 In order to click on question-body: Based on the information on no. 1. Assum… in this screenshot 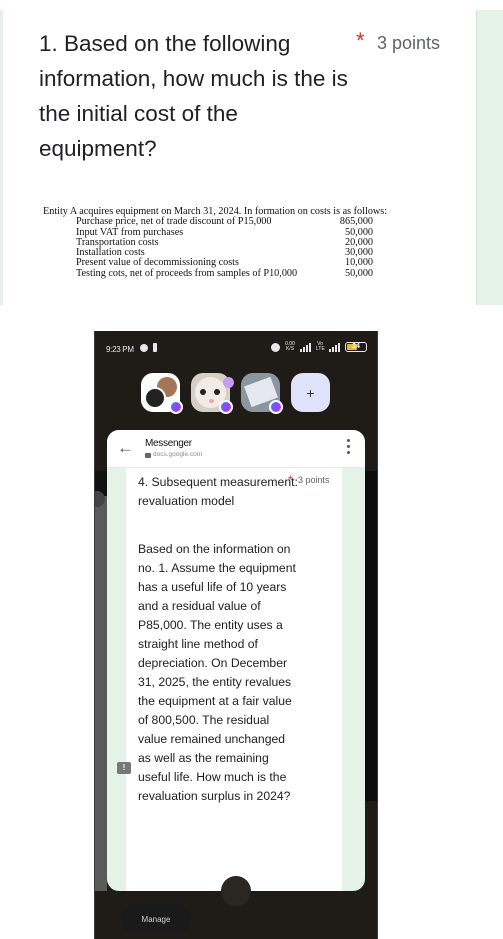, I will do `click(217, 672)`.